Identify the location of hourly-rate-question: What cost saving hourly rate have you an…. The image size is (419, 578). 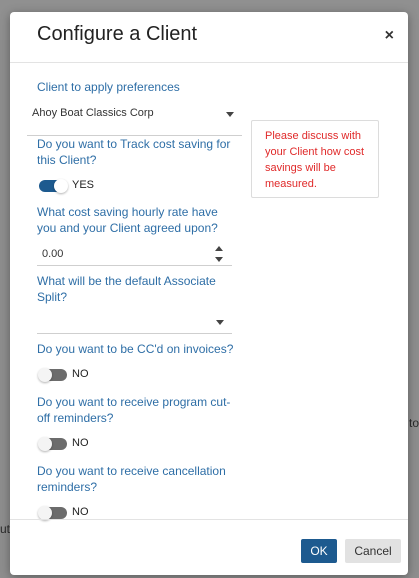
(127, 220).